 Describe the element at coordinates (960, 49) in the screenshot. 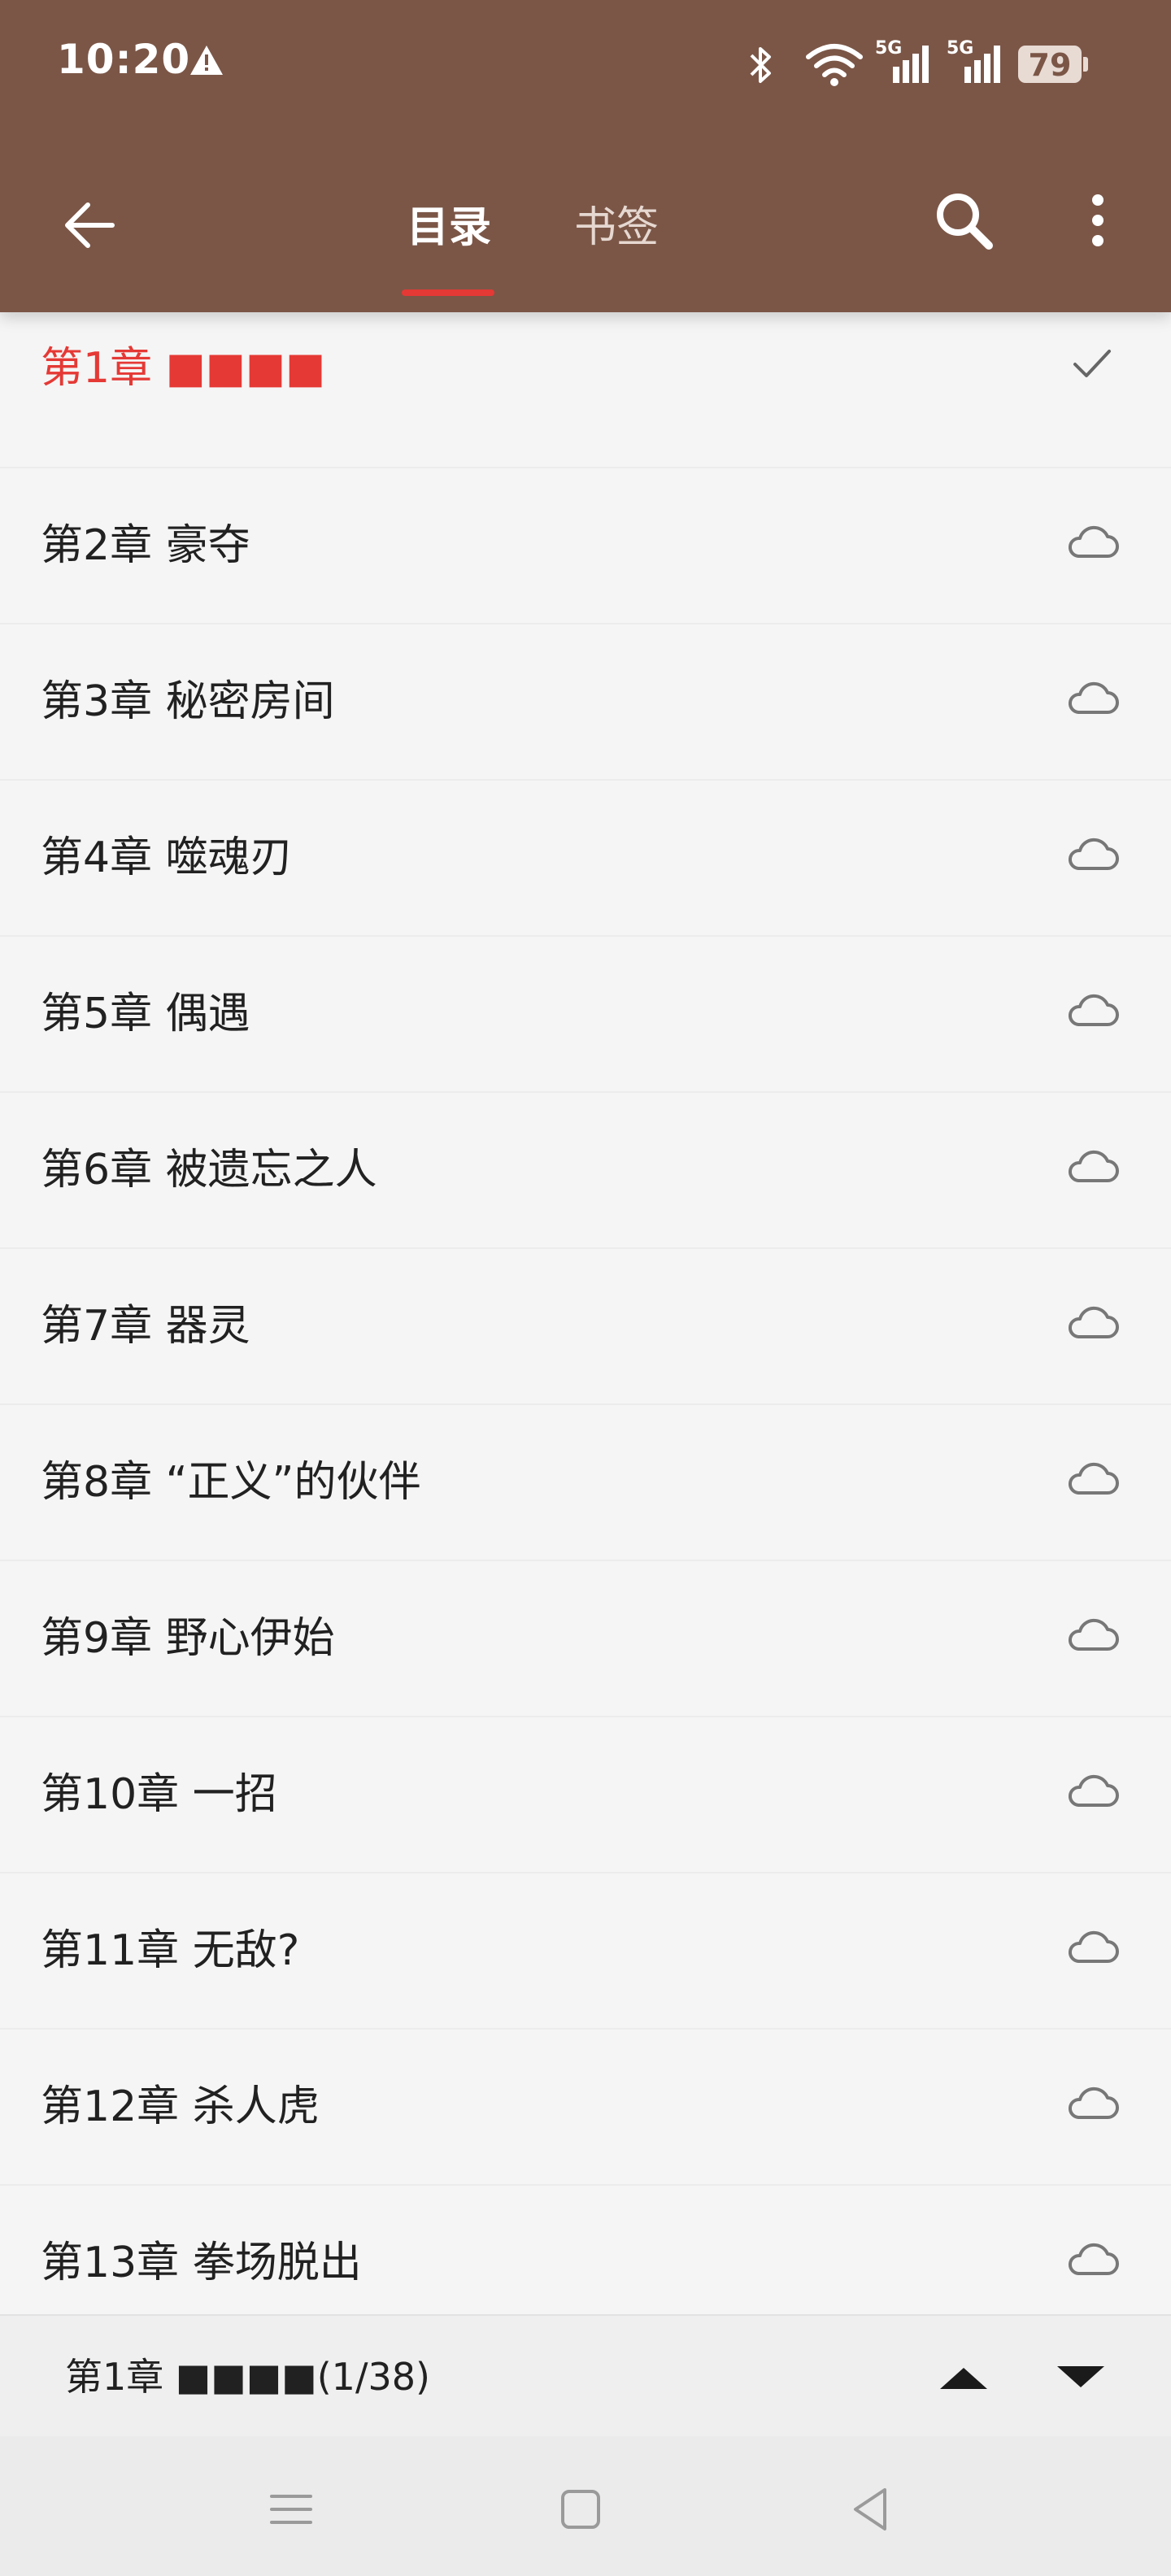

I see `network-label-2: 5G` at that location.